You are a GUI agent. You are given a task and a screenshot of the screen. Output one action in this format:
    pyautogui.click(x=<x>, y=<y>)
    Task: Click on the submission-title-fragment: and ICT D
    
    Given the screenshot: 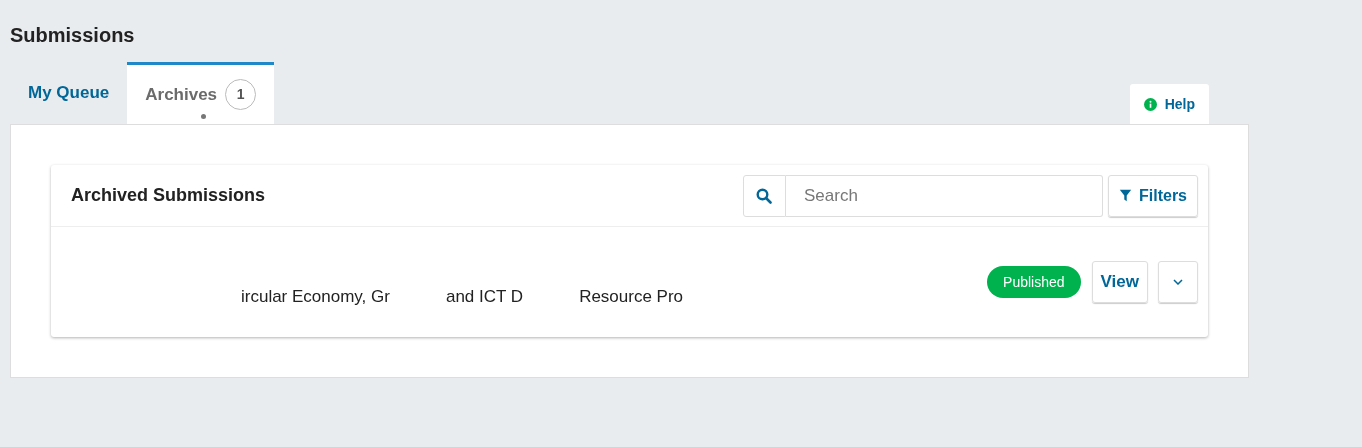 What is the action you would take?
    pyautogui.click(x=484, y=297)
    